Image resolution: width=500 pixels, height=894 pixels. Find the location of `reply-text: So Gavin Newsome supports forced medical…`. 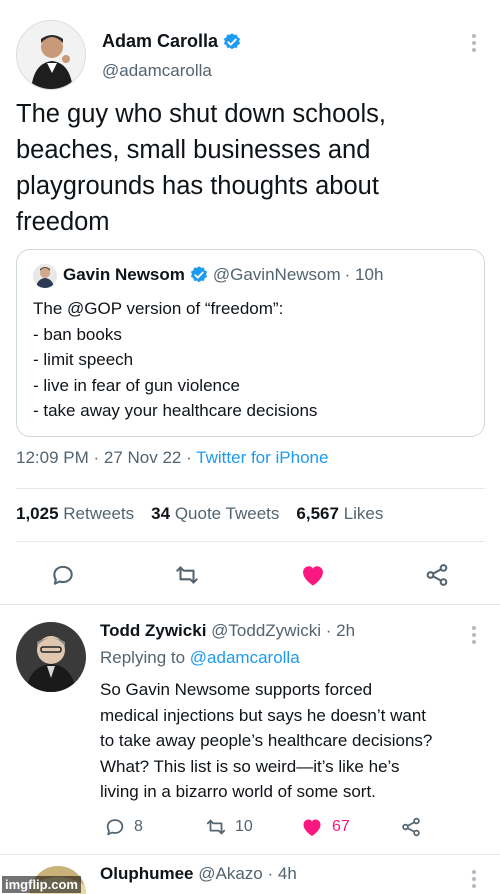

reply-text: So Gavin Newsome supports forced medical… is located at coordinates (266, 741).